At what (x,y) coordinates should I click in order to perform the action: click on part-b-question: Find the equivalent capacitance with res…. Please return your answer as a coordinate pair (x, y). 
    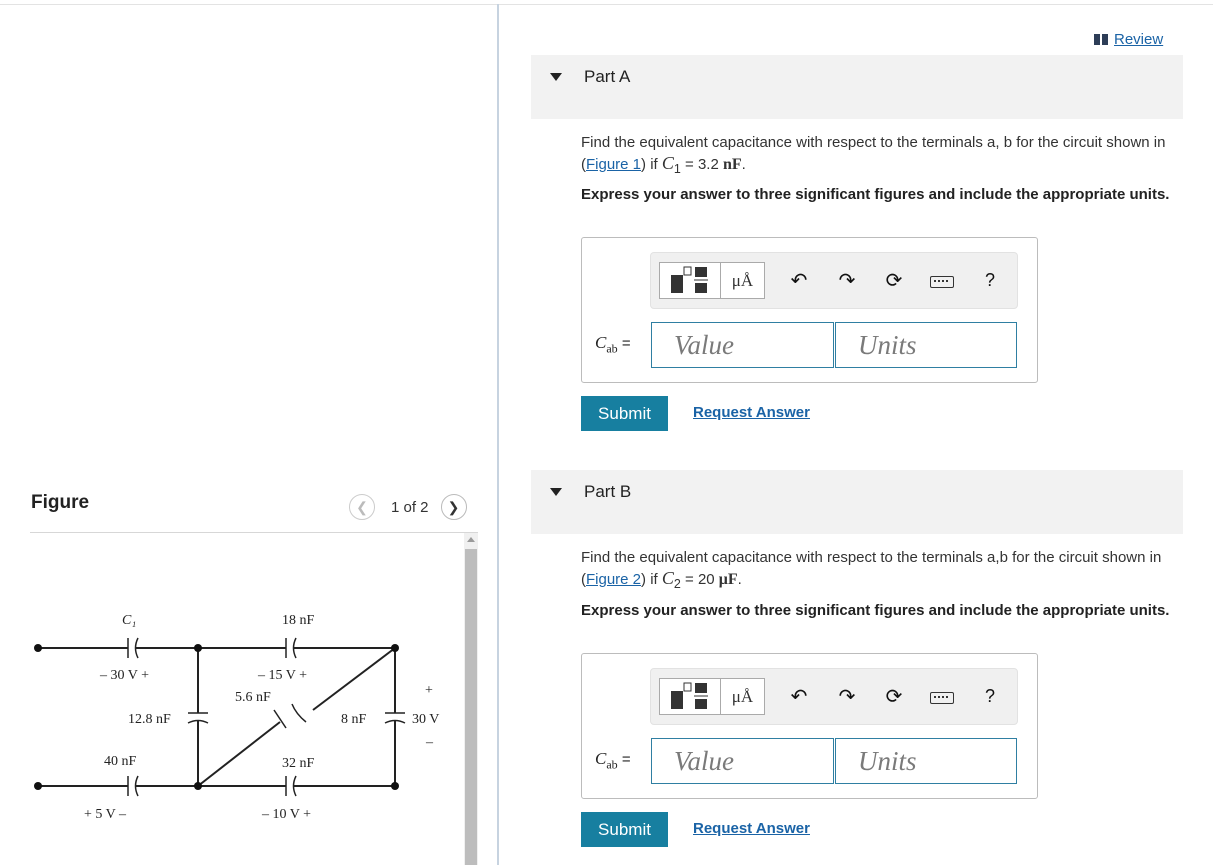
    Looking at the image, I should click on (871, 570).